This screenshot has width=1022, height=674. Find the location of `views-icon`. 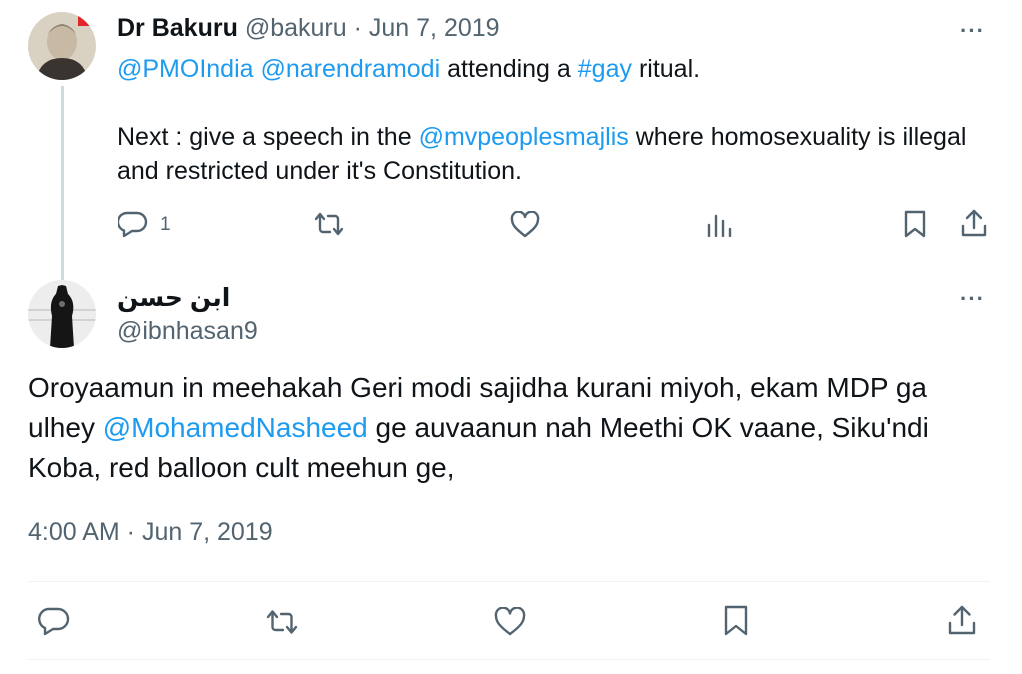

views-icon is located at coordinates (719, 225).